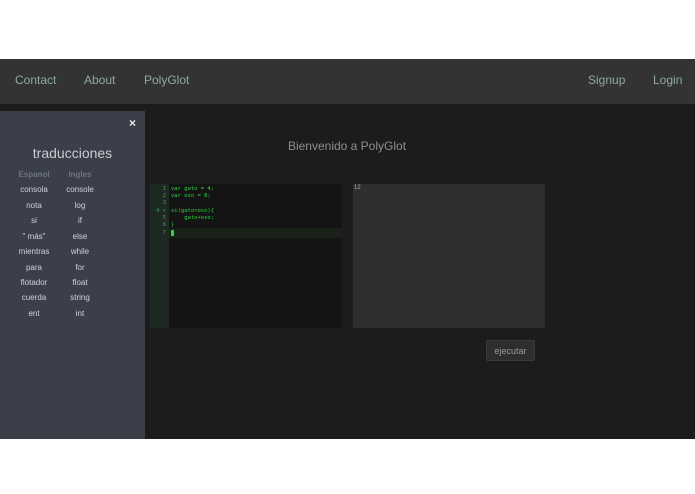 Image resolution: width=695 pixels, height=494 pixels. What do you see at coordinates (80, 220) in the screenshot?
I see `english-term: if` at bounding box center [80, 220].